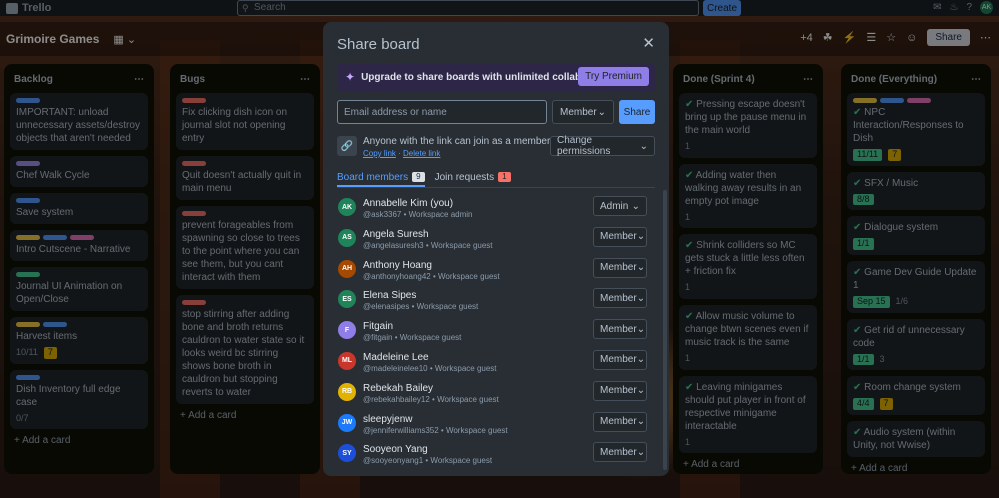 This screenshot has height=498, width=999. What do you see at coordinates (347, 237) in the screenshot?
I see `member-avatar: AS` at bounding box center [347, 237].